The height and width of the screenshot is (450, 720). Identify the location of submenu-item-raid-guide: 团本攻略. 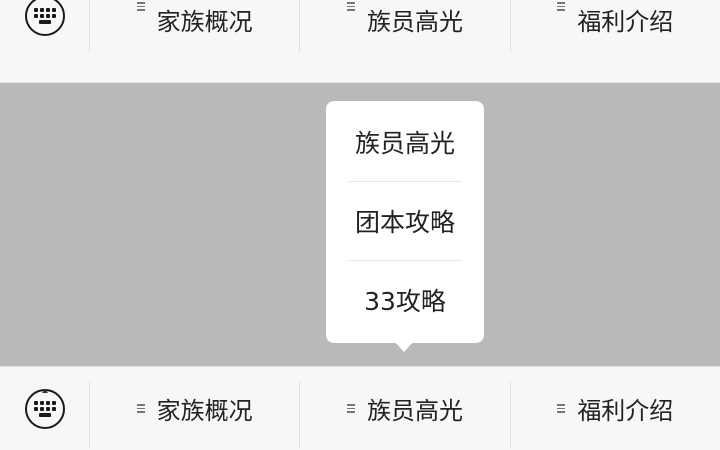
(405, 221).